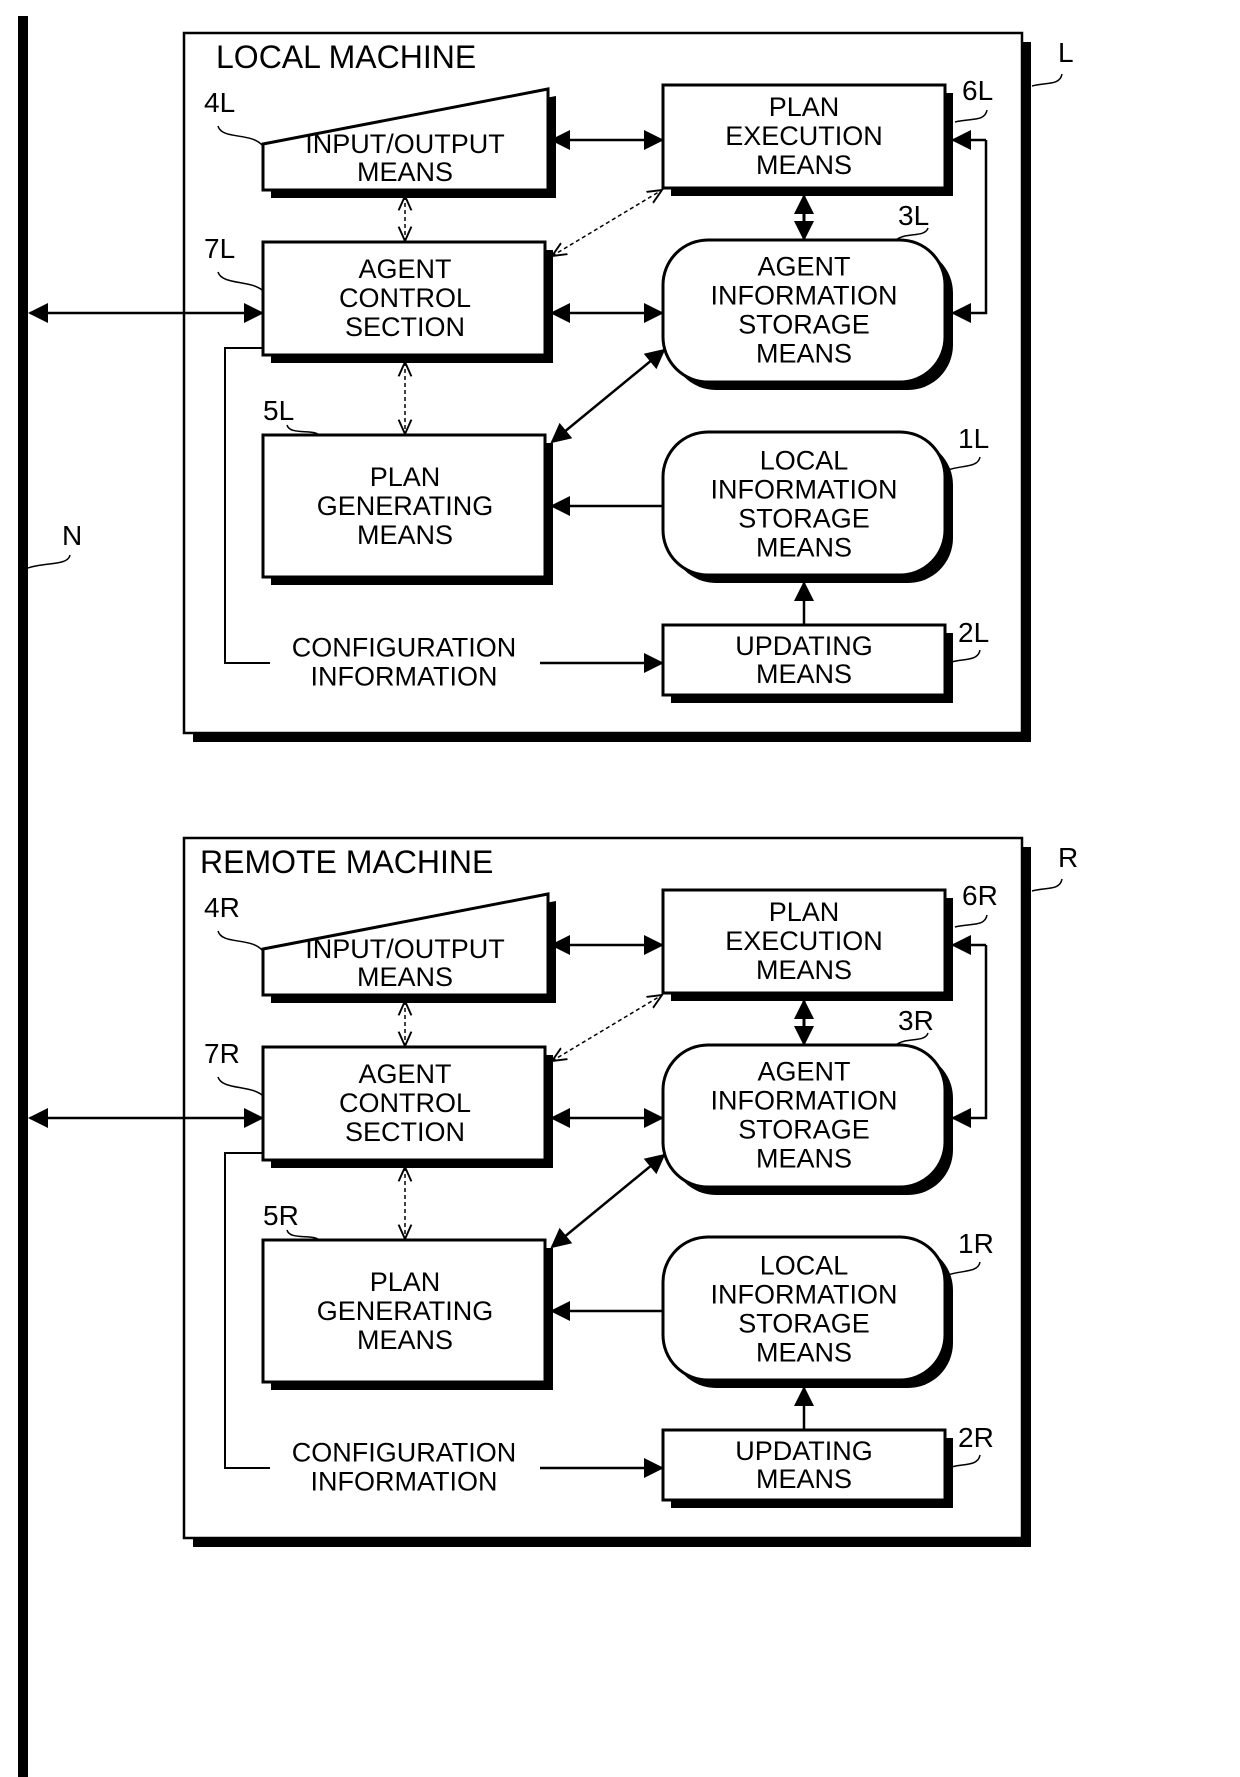 This screenshot has height=1777, width=1240. I want to click on exec-ref-label: 6L, so click(977, 90).